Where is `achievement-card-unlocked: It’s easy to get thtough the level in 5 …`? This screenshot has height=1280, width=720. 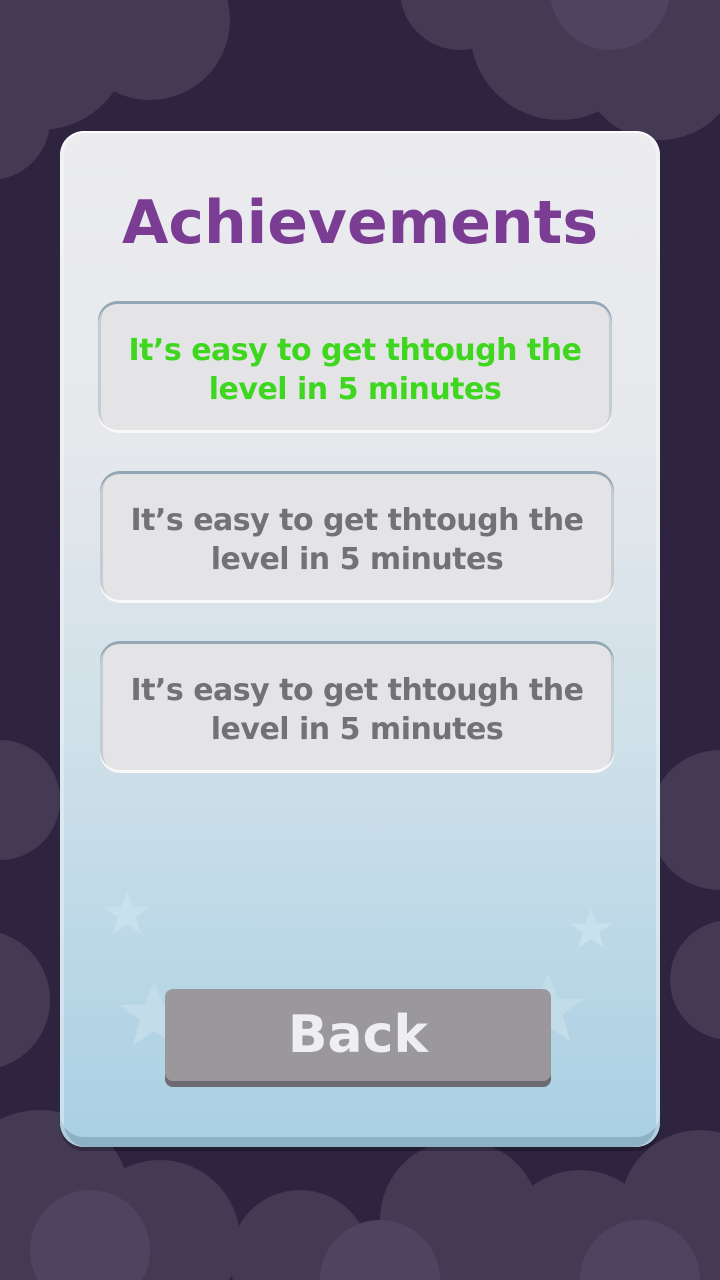
achievement-card-unlocked: It’s easy to get thtough the level in 5 … is located at coordinates (355, 367).